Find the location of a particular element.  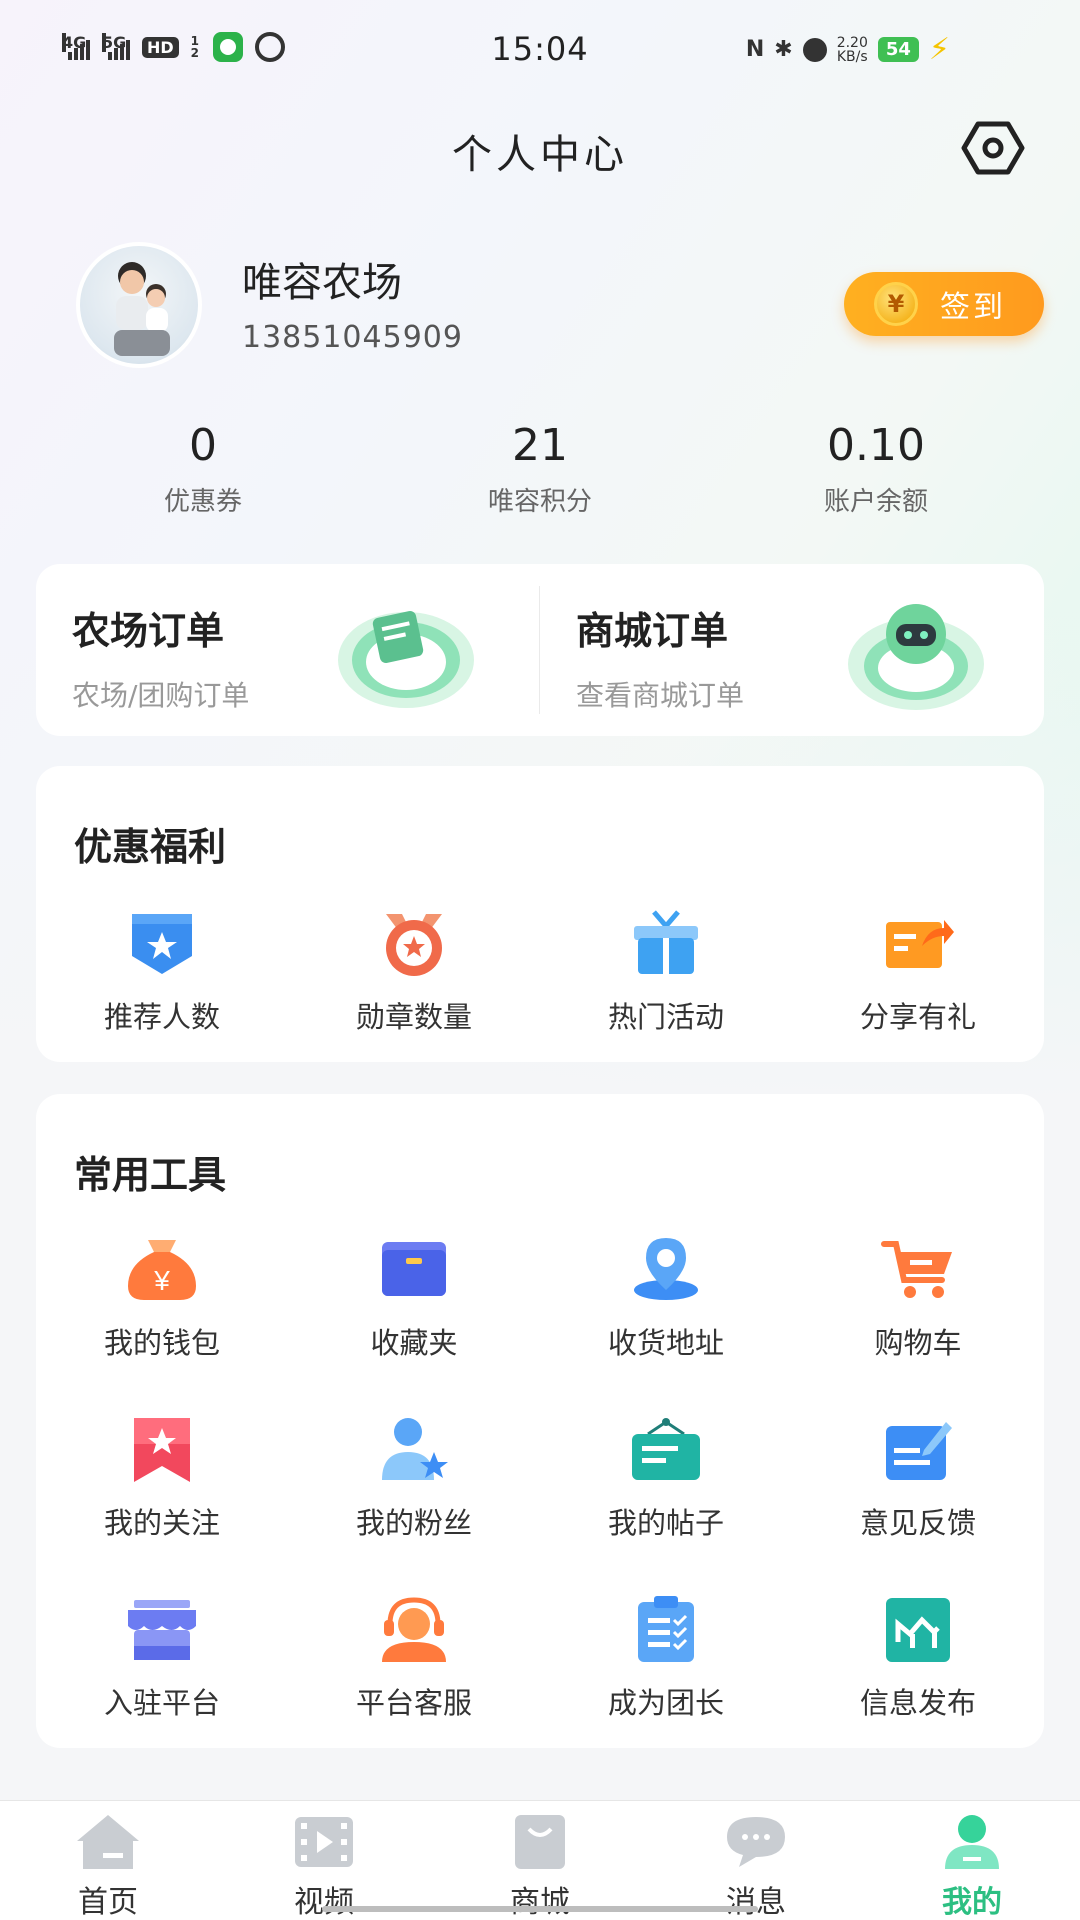

shield-star-icon is located at coordinates (162, 944).